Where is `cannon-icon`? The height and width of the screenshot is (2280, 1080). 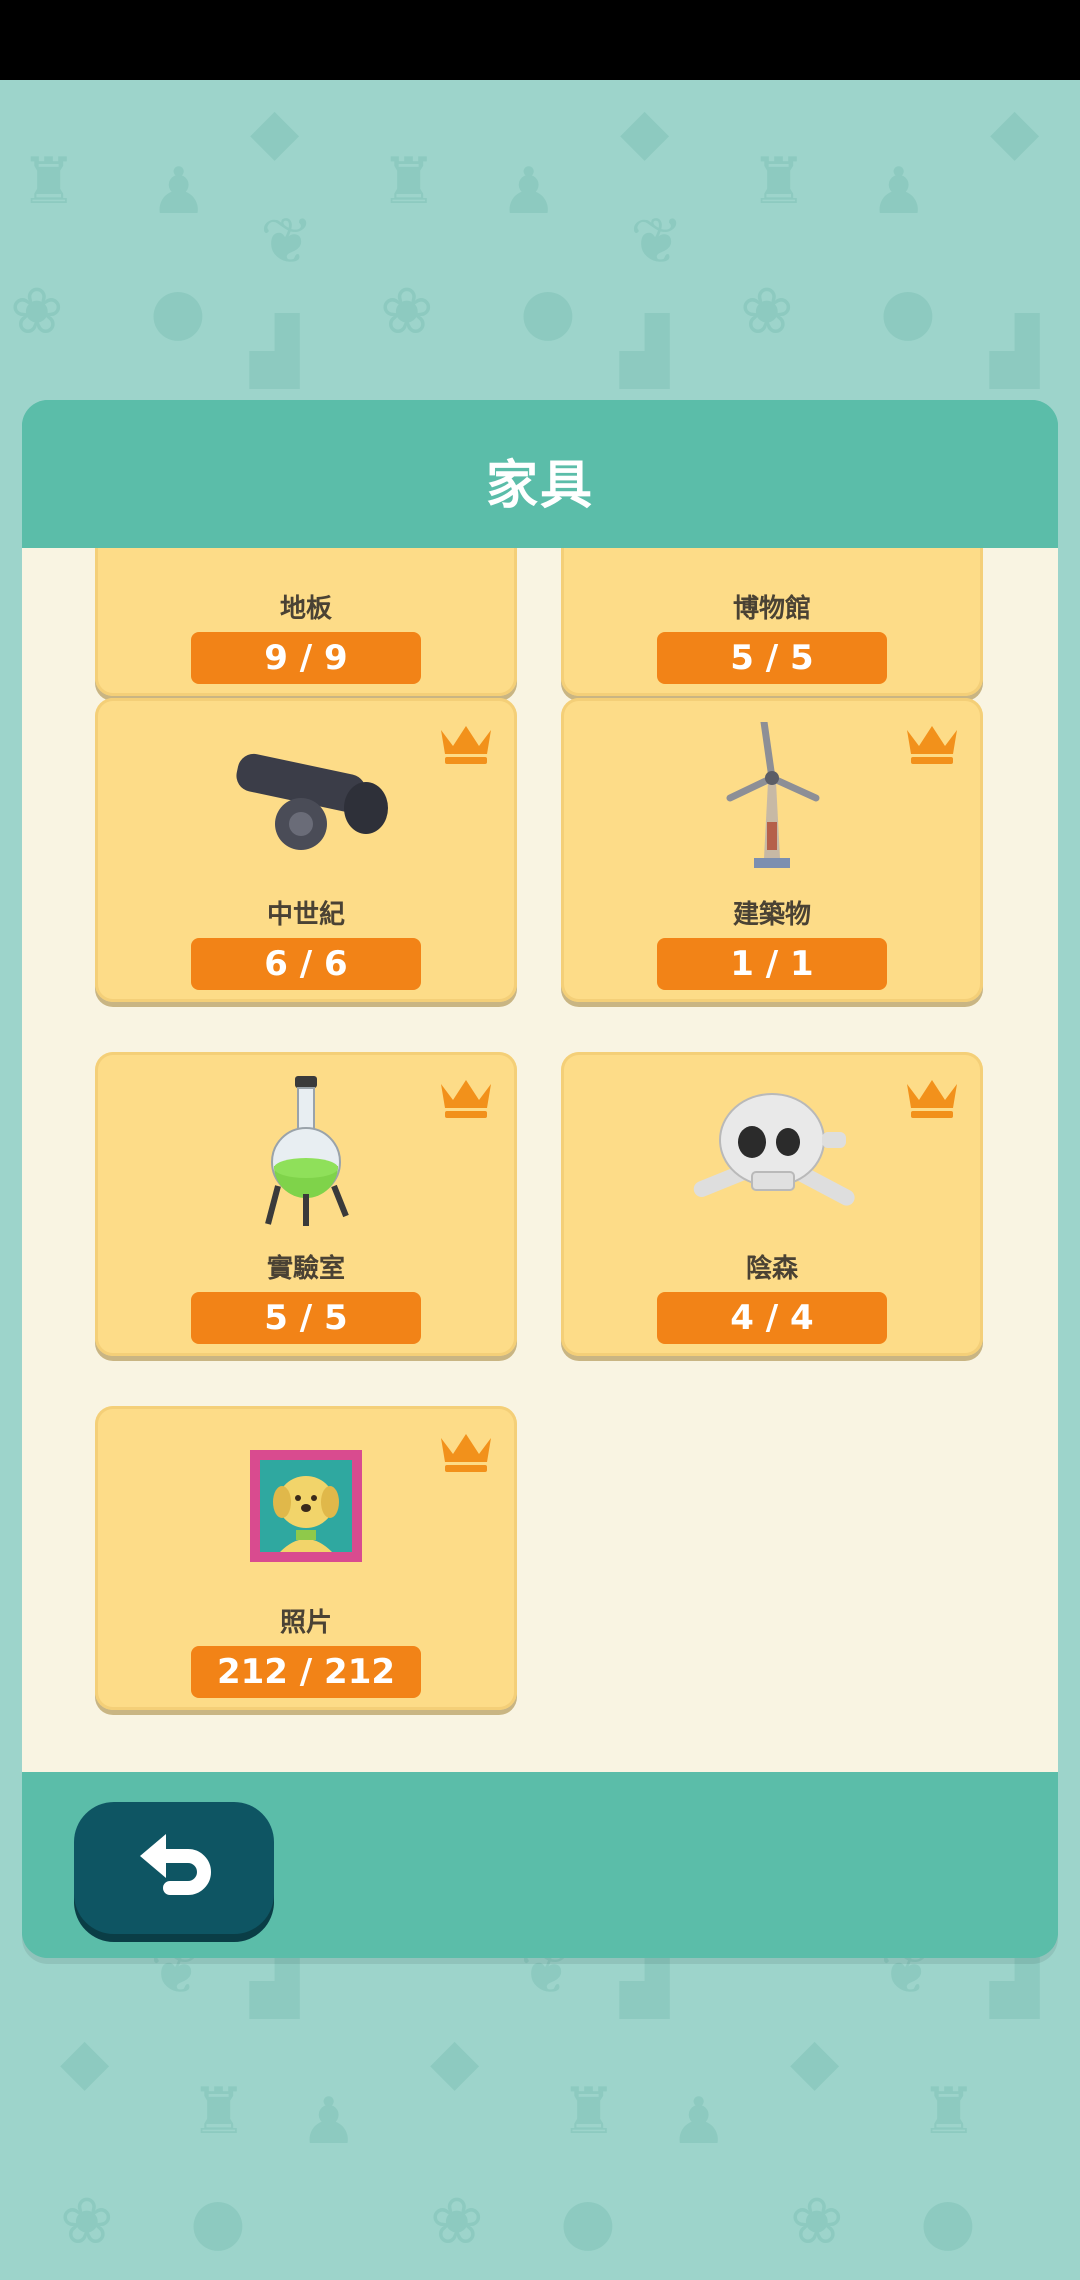 cannon-icon is located at coordinates (312, 801).